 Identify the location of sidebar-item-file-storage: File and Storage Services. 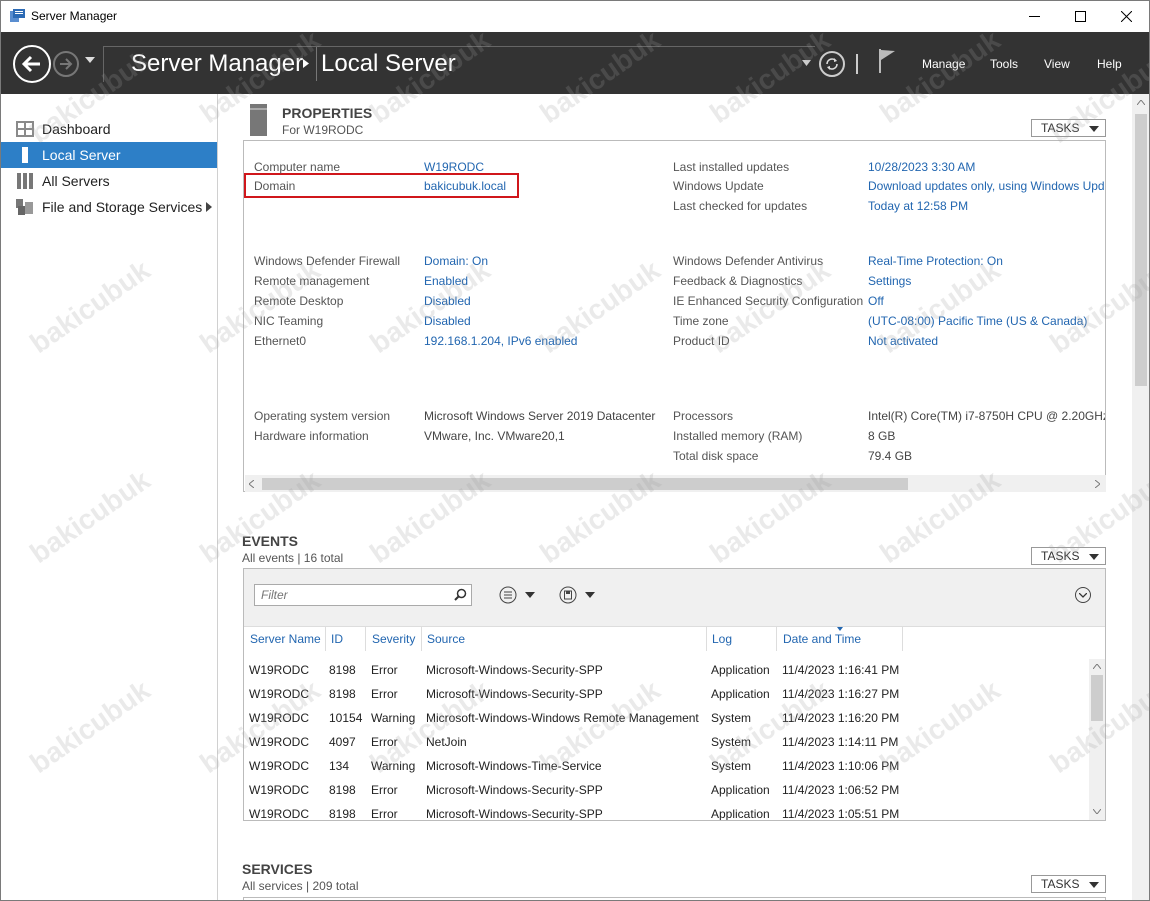
(109, 207).